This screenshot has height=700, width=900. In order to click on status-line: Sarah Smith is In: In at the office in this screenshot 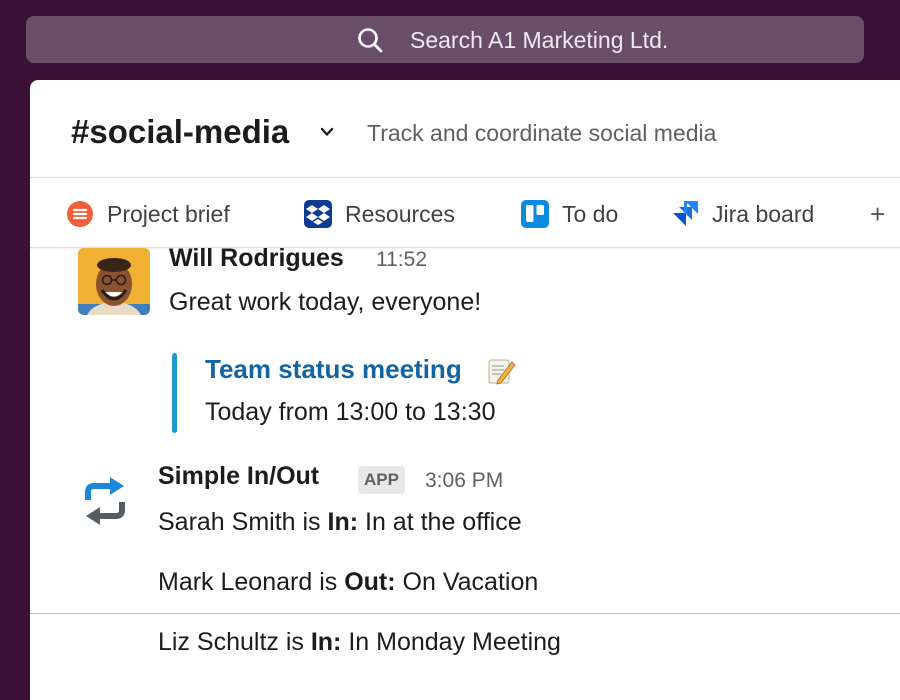, I will do `click(340, 522)`.